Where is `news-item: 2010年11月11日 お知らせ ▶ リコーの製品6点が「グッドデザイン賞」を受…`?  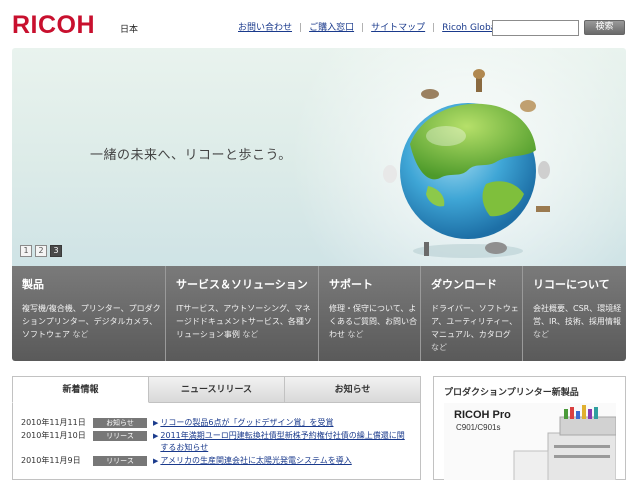 news-item: 2010年11月11日 お知らせ ▶ リコーの製品6点が「グッドデザイン賞」を受… is located at coordinates (216, 423).